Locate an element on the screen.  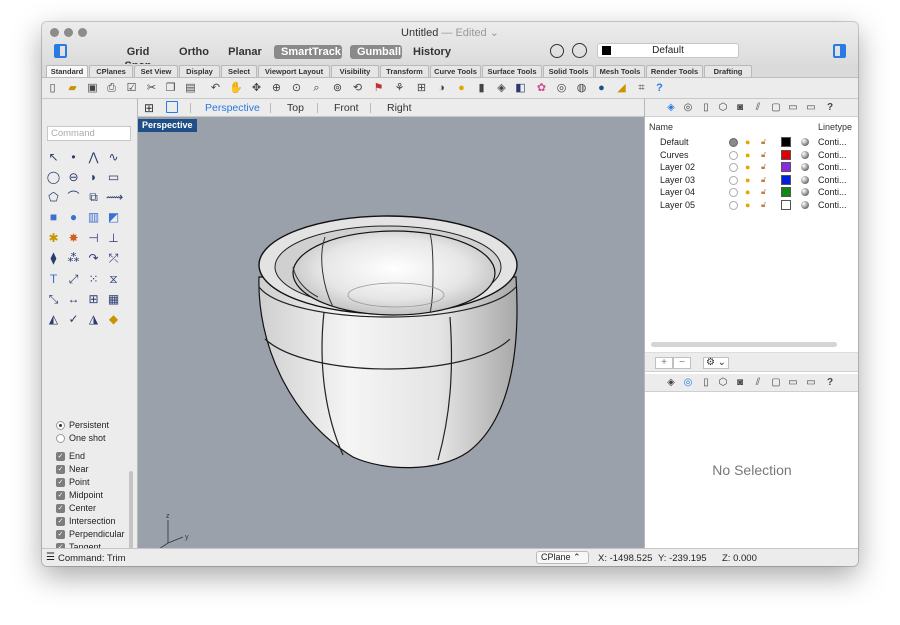
four-views-icon: ⊞ is located at coordinates (421, 88).